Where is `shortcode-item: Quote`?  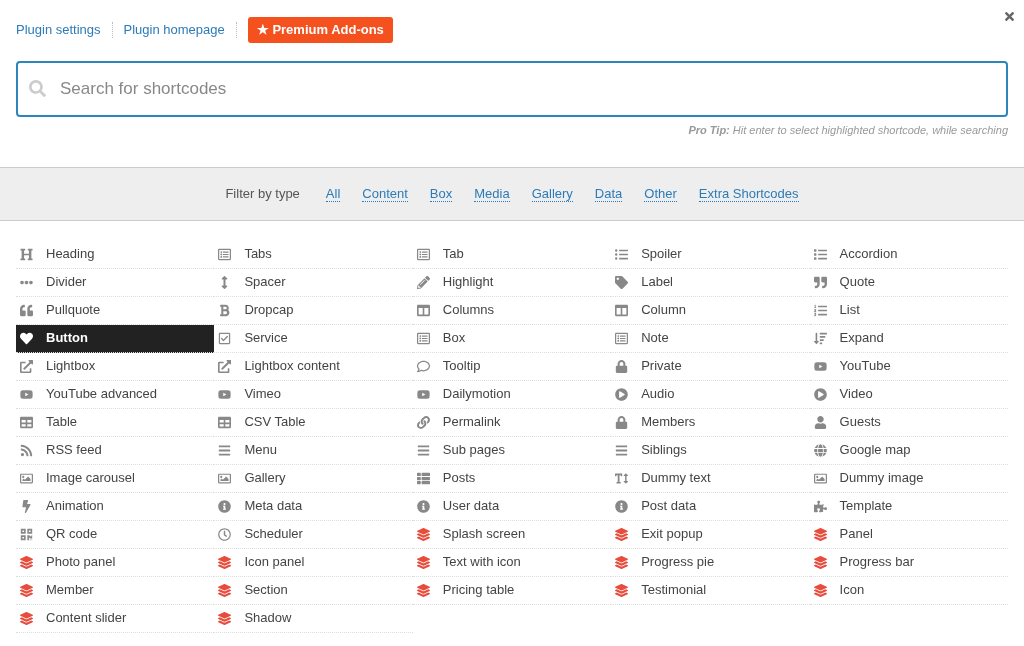 shortcode-item: Quote is located at coordinates (908, 282).